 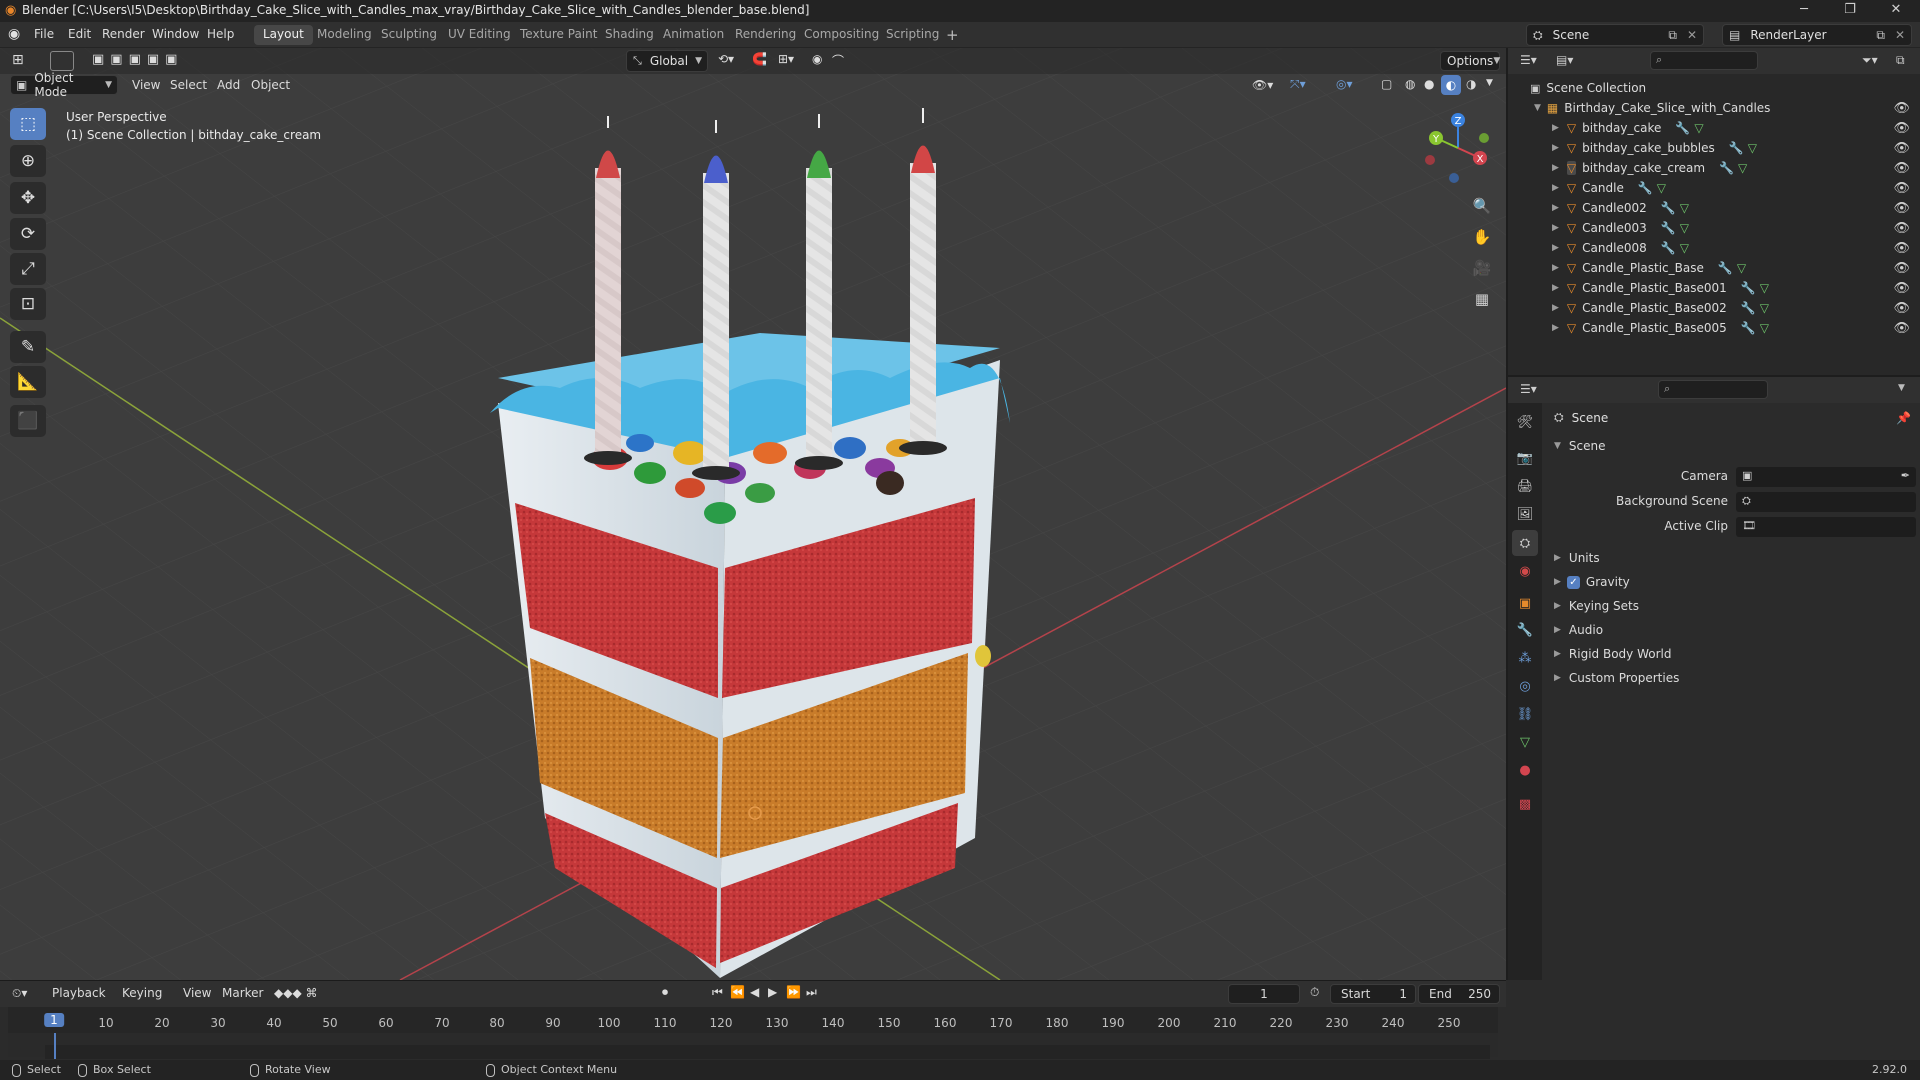 What do you see at coordinates (1731, 582) in the screenshot?
I see `gravity-panel-header: ▶ ✓ Gravity` at bounding box center [1731, 582].